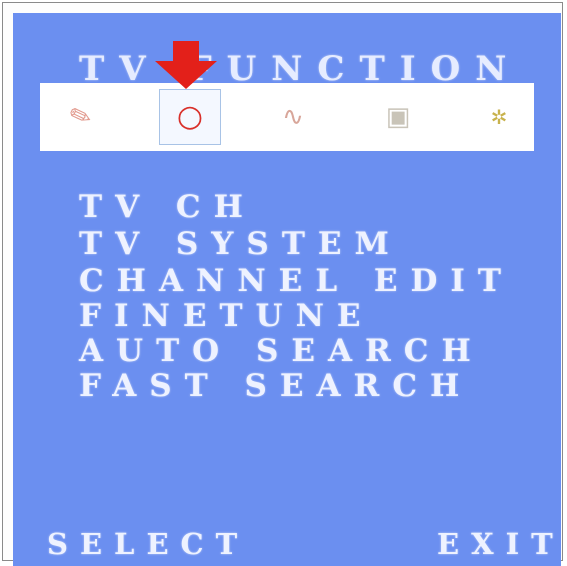 The width and height of the screenshot is (567, 566). What do you see at coordinates (499, 544) in the screenshot?
I see `exit-hint: EXIT` at bounding box center [499, 544].